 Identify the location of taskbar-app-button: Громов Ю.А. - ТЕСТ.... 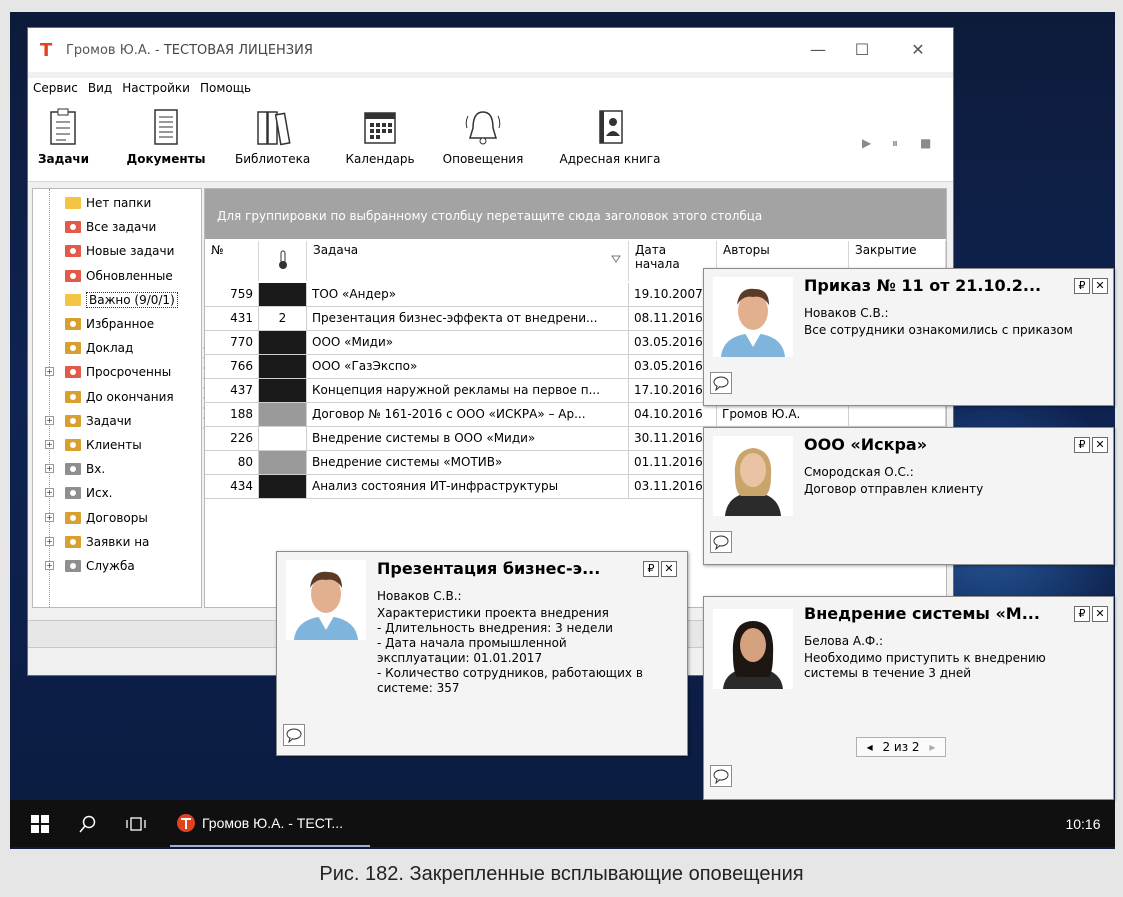
(270, 823).